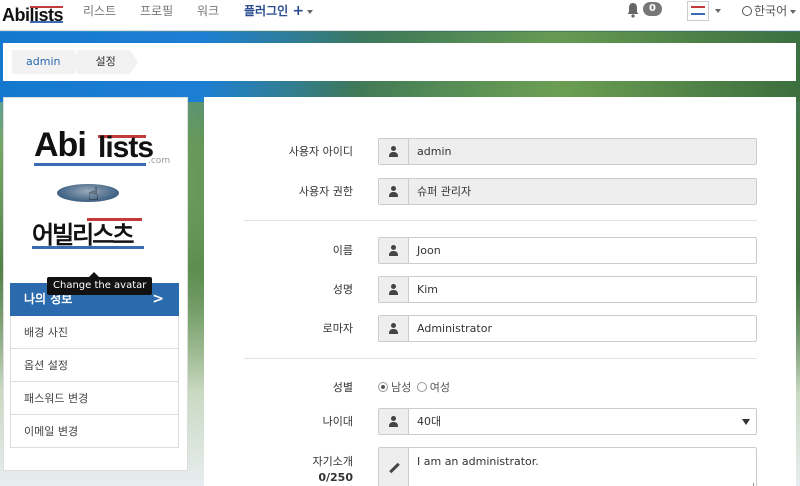 The width and height of the screenshot is (800, 486). What do you see at coordinates (298, 11) in the screenshot?
I see `plus-icon: +` at bounding box center [298, 11].